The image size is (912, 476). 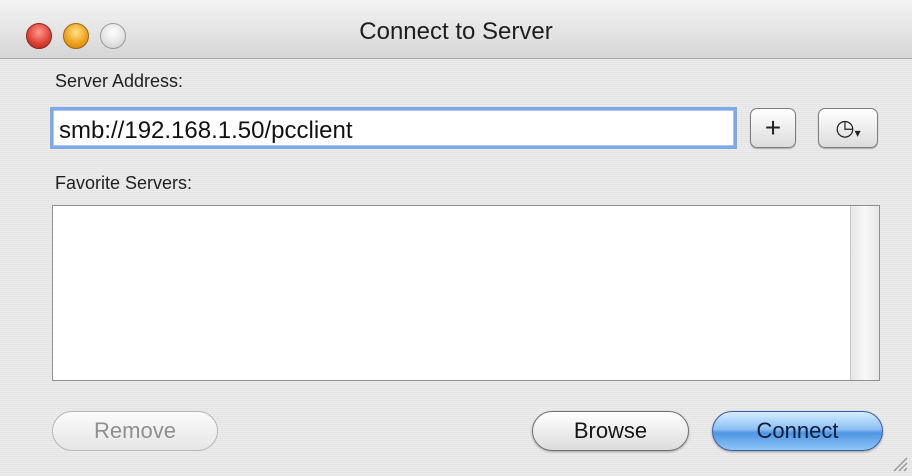 I want to click on recent-servers-button: ◷ ▾, so click(x=848, y=128).